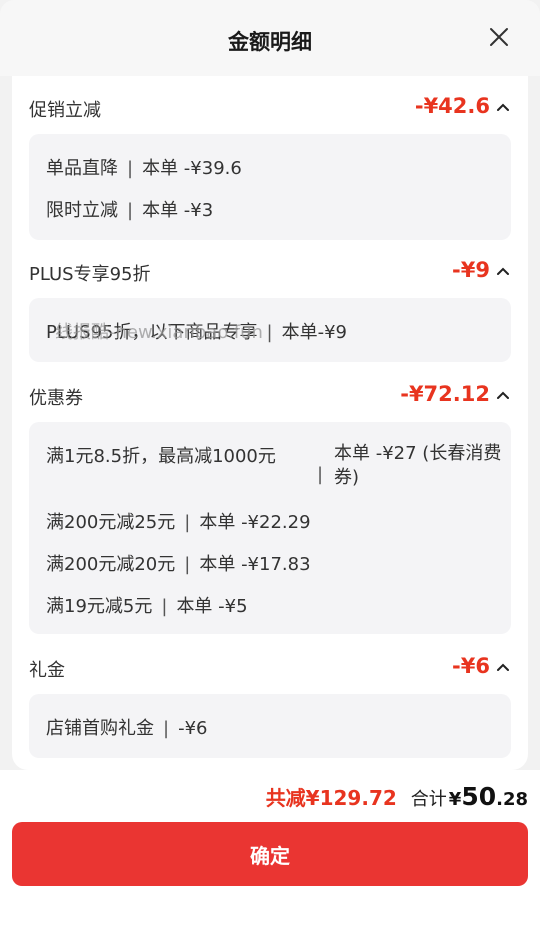 The width and height of the screenshot is (540, 938). Describe the element at coordinates (56, 398) in the screenshot. I see `section-label: 优惠券` at that location.